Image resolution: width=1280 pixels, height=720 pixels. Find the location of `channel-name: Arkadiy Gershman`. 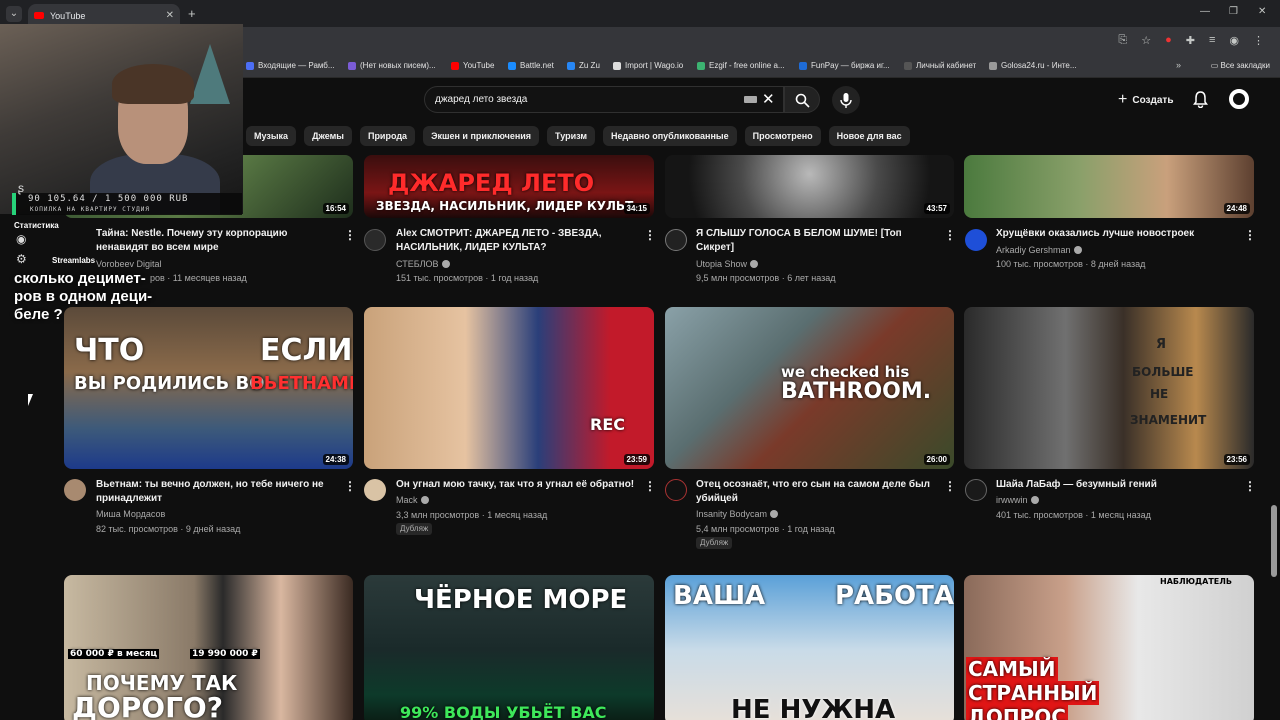

channel-name: Arkadiy Gershman is located at coordinates (1039, 250).